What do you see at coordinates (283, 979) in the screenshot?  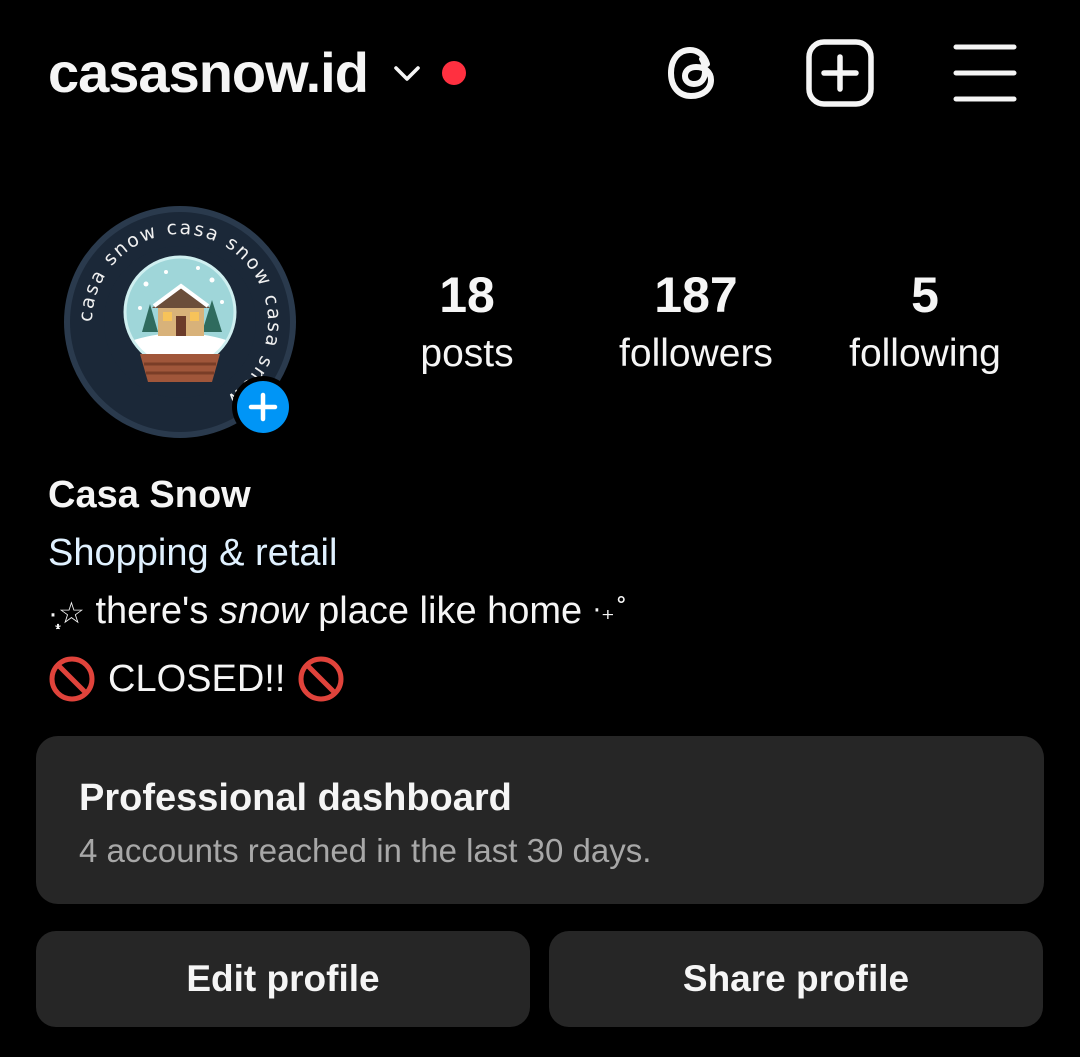 I see `edit-profile-button: Edit profile` at bounding box center [283, 979].